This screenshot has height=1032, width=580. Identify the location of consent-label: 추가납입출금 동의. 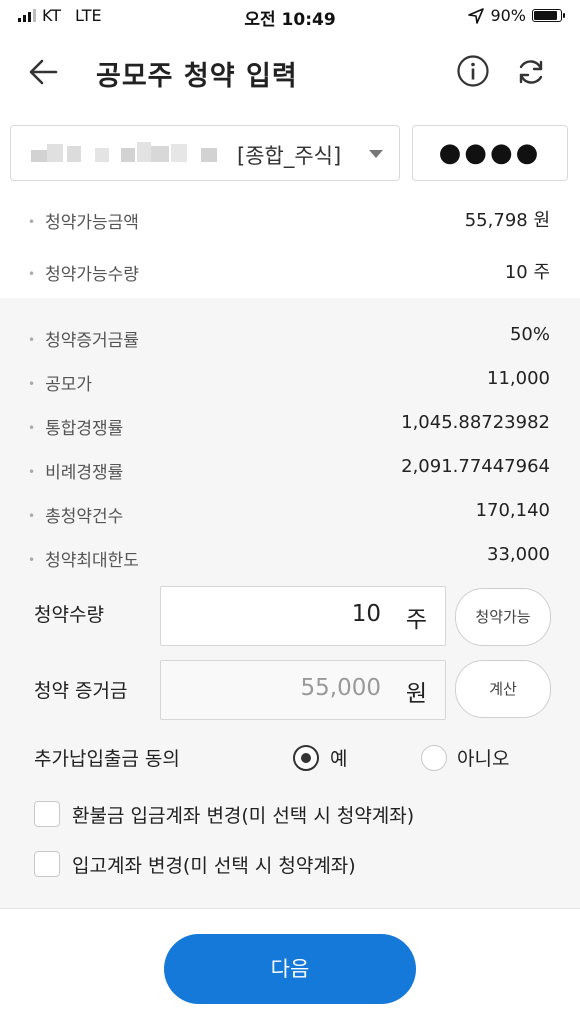
(107, 759).